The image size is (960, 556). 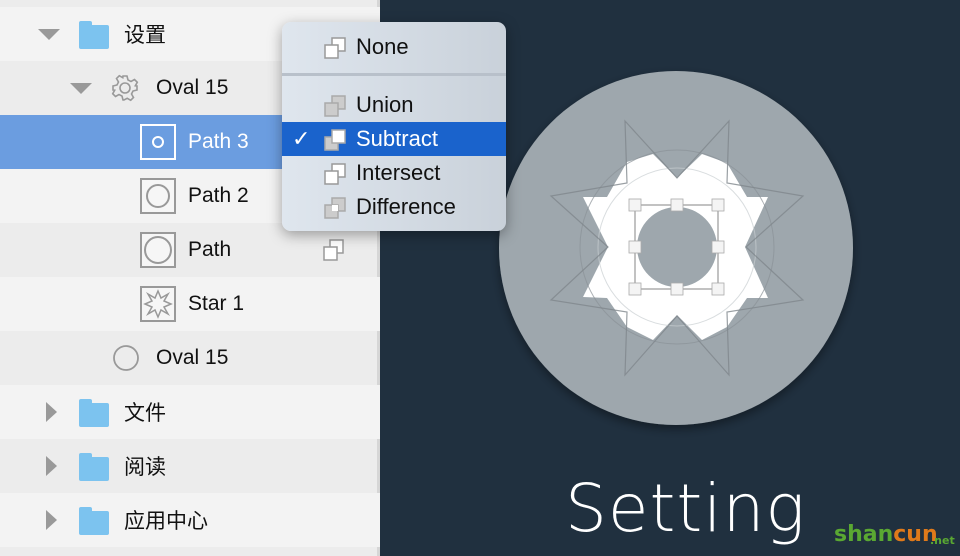 I want to click on menu-separator, so click(x=394, y=74).